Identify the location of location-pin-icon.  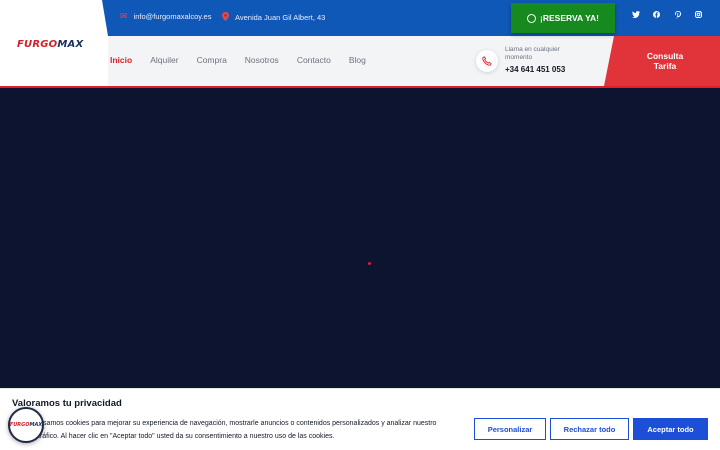
(225, 17).